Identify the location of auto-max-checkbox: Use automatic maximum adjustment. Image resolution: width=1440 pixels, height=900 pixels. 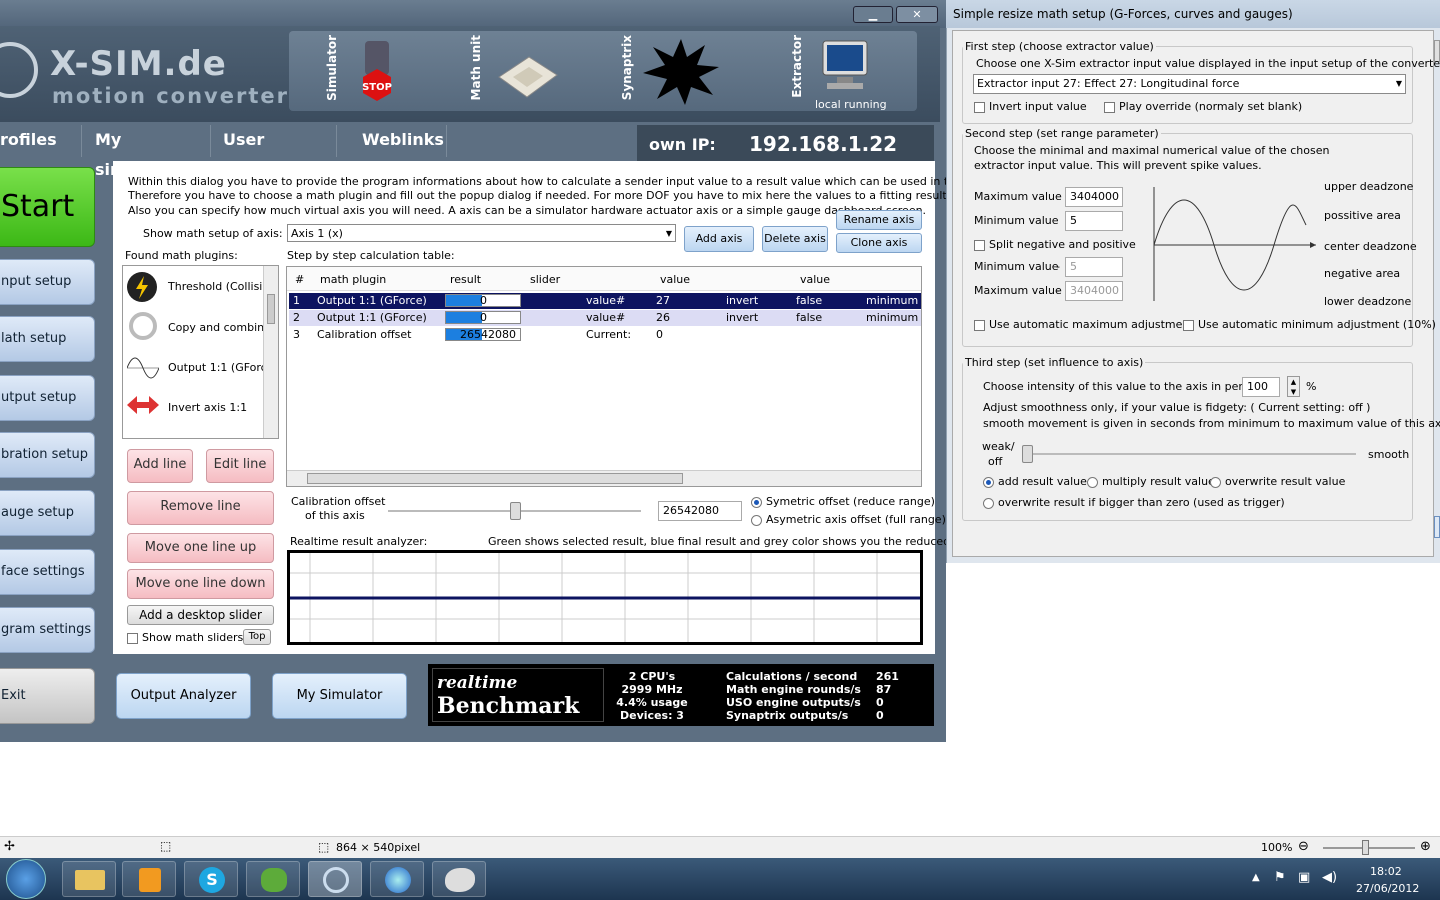
(1084, 324).